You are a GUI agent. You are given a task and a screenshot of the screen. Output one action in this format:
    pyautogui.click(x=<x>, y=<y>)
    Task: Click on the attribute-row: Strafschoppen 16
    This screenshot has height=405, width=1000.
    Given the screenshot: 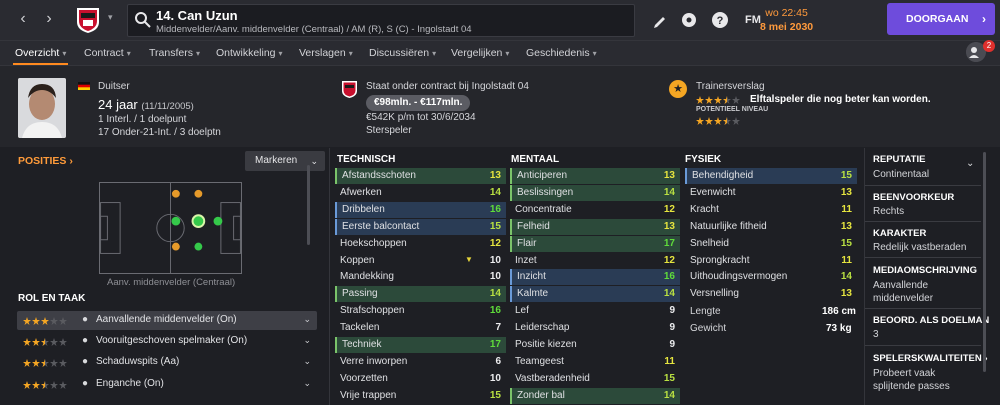 What is the action you would take?
    pyautogui.click(x=420, y=311)
    